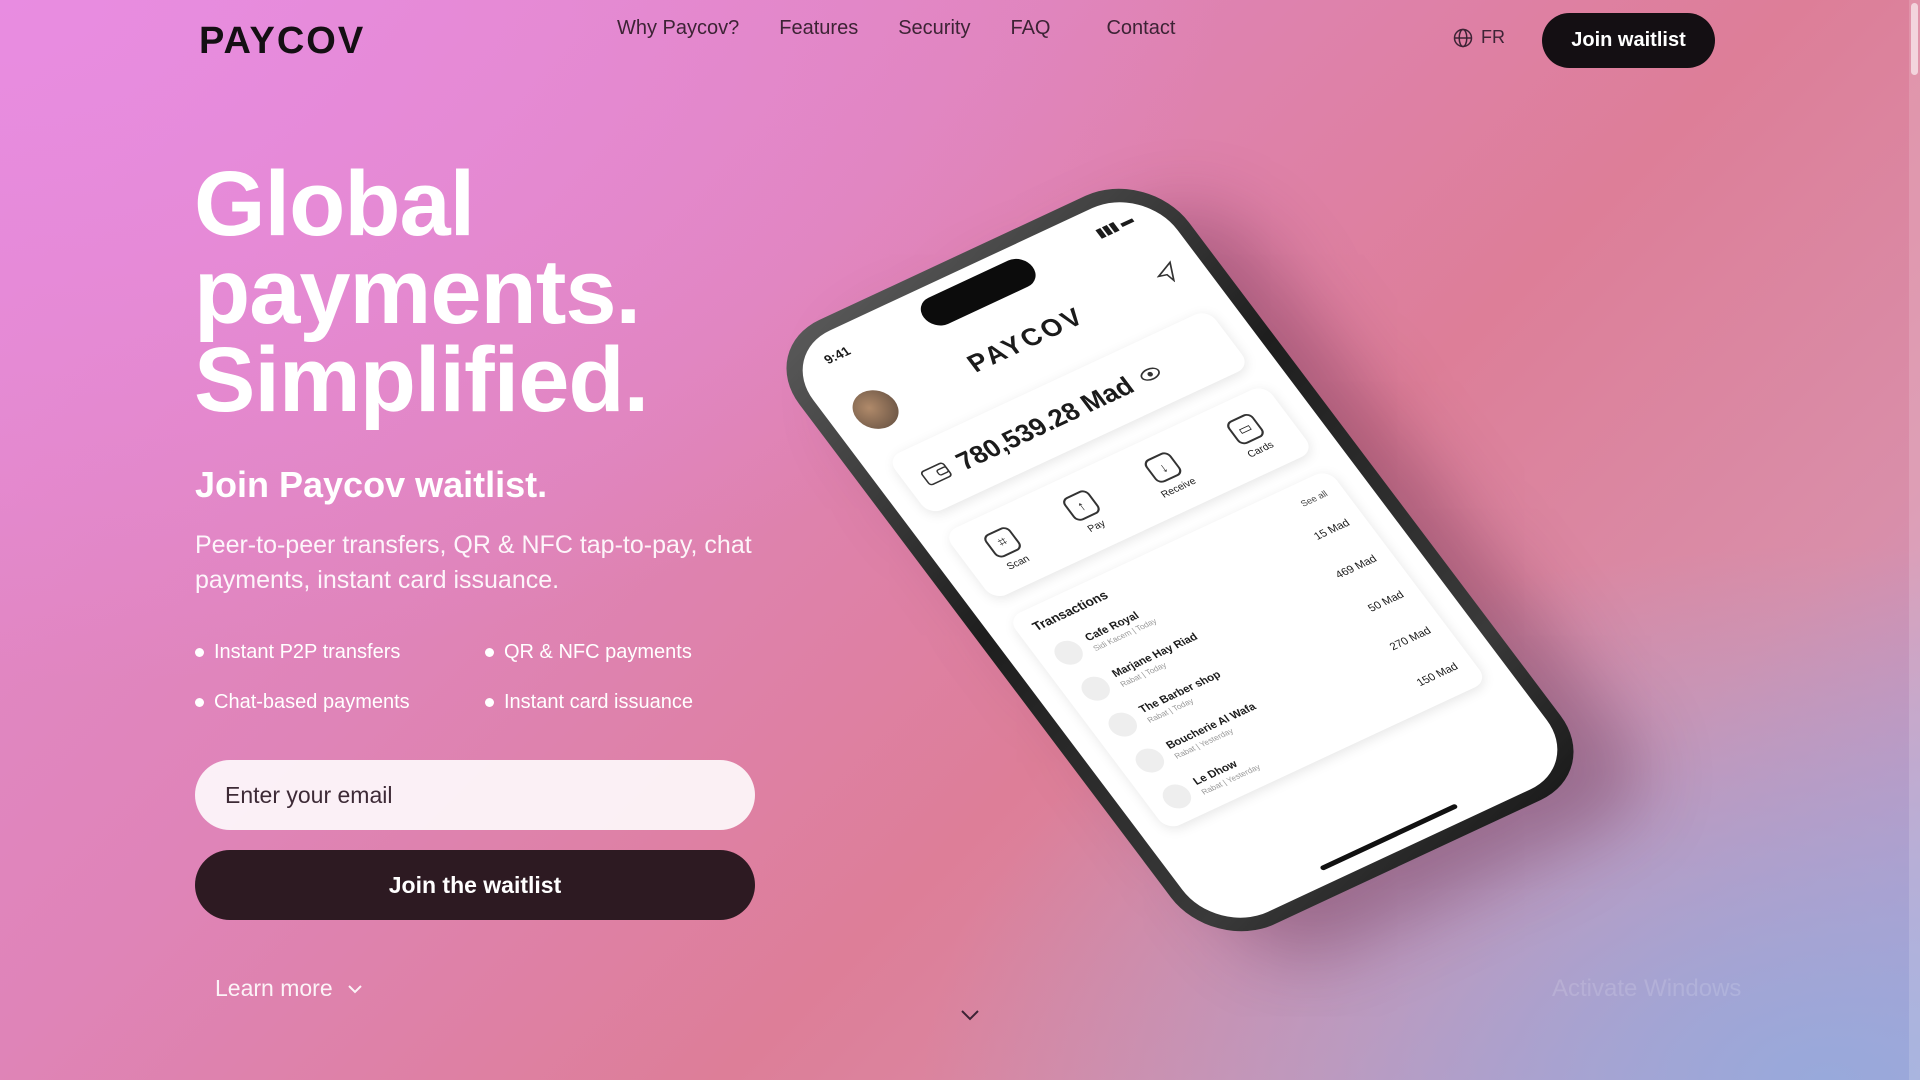 The width and height of the screenshot is (1920, 1080). Describe the element at coordinates (475, 885) in the screenshot. I see `join-waitlist-button: Join the waitlist` at that location.